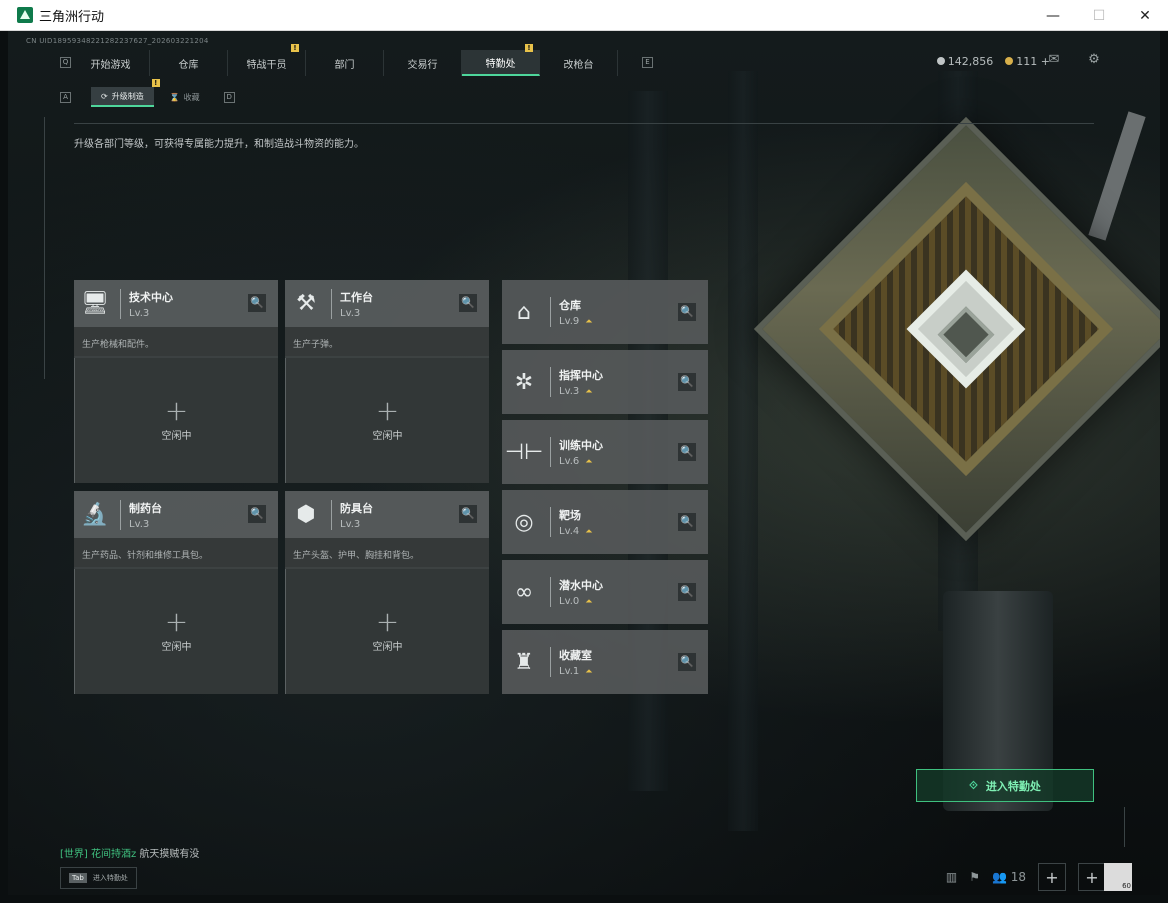  I want to click on app-logo-icon, so click(25, 15).